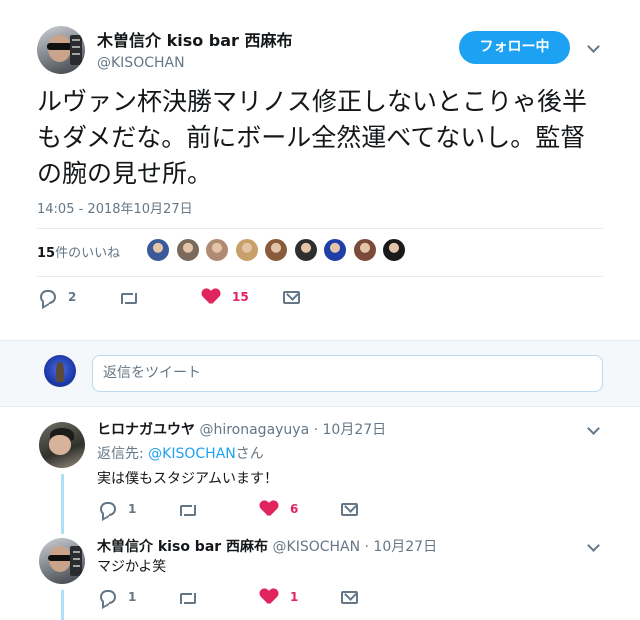 This screenshot has height=620, width=640. Describe the element at coordinates (192, 454) in the screenshot. I see `reply-to-mention: @KISOCHAN` at that location.